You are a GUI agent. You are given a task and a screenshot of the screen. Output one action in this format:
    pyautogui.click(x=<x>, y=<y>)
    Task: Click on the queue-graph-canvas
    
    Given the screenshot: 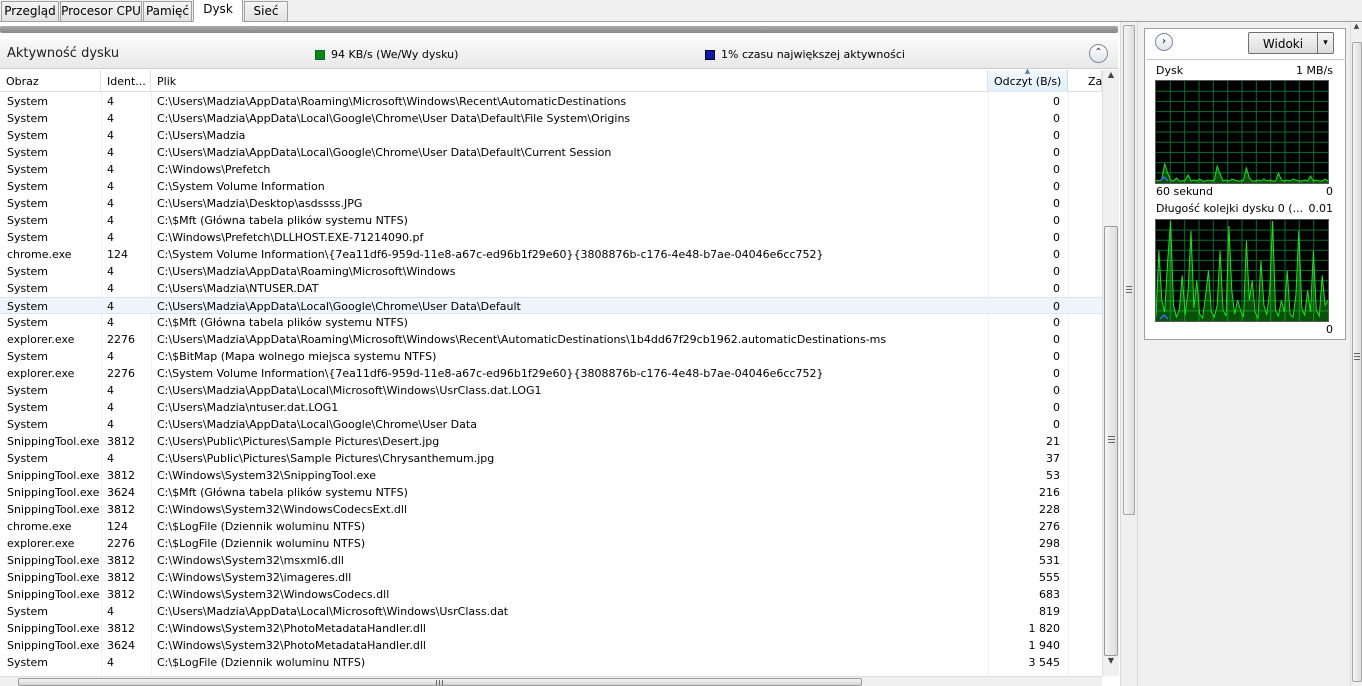 What is the action you would take?
    pyautogui.click(x=1242, y=270)
    